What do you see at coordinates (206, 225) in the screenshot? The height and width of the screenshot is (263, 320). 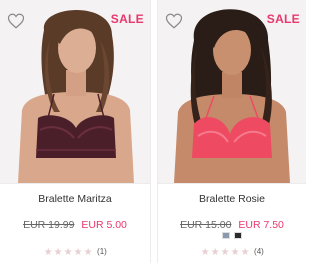 I see `original-price: EUR 15.00` at bounding box center [206, 225].